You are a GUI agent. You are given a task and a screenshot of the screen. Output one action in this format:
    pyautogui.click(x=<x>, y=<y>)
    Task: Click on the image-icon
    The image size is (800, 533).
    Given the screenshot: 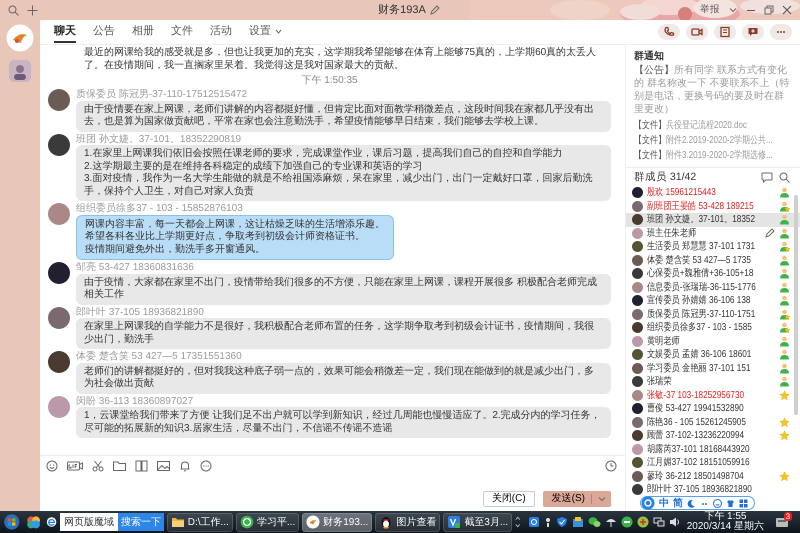 What is the action you would take?
    pyautogui.click(x=163, y=466)
    